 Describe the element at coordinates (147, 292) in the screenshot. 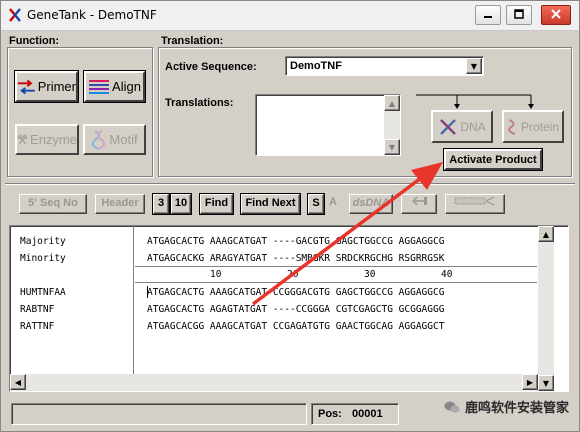

I see `text-cursor` at that location.